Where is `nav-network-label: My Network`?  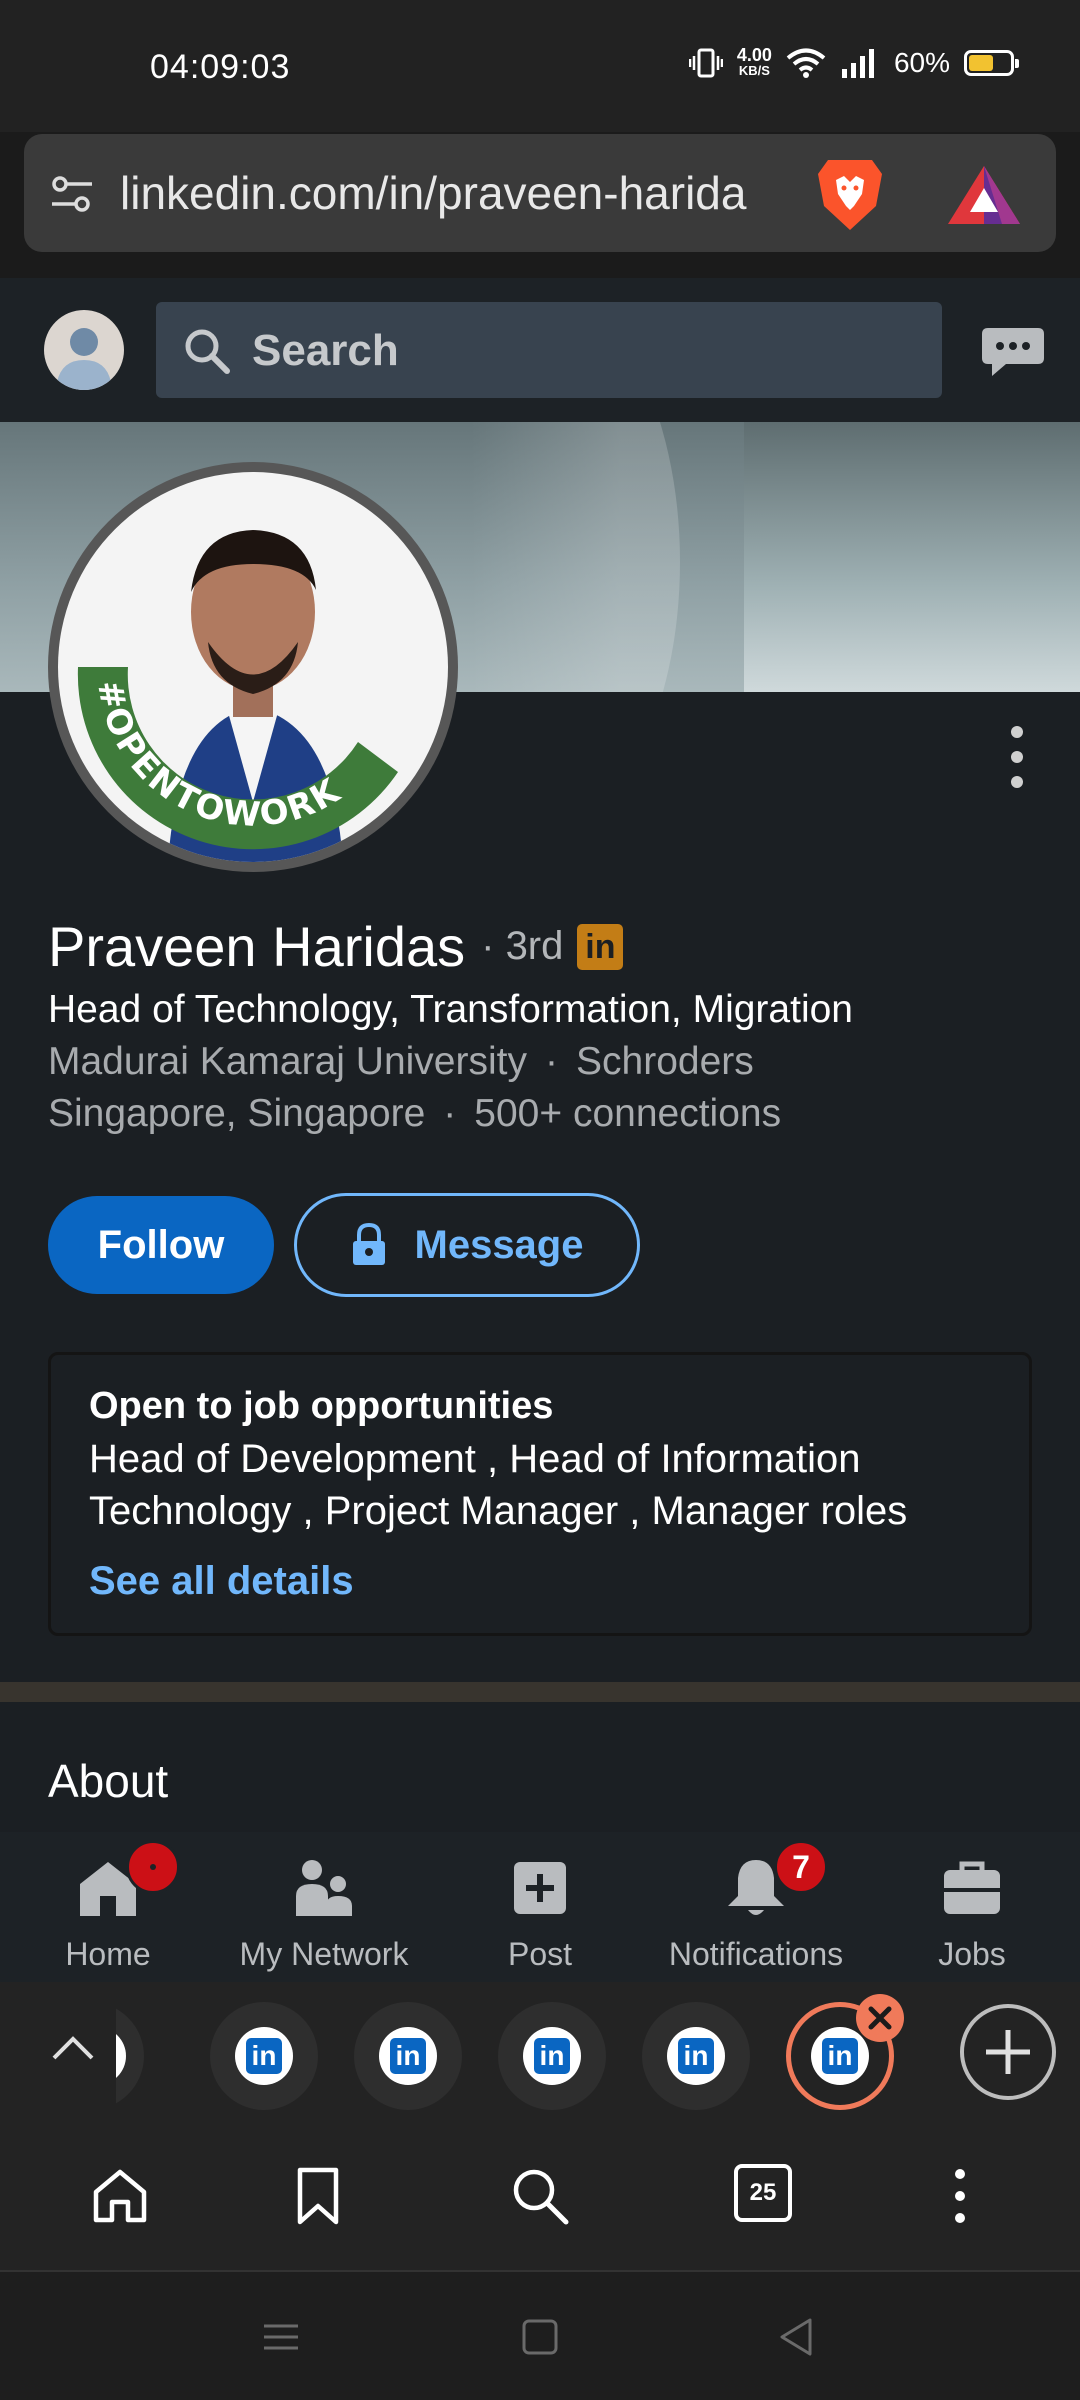 nav-network-label: My Network is located at coordinates (324, 1954).